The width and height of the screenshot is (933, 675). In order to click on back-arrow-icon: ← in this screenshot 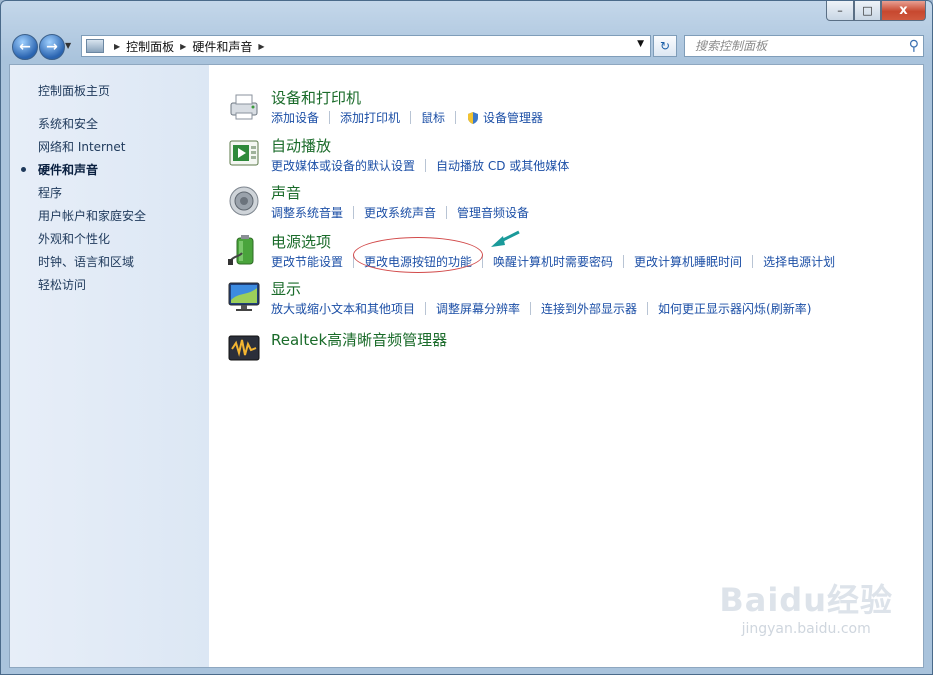, I will do `click(25, 47)`.